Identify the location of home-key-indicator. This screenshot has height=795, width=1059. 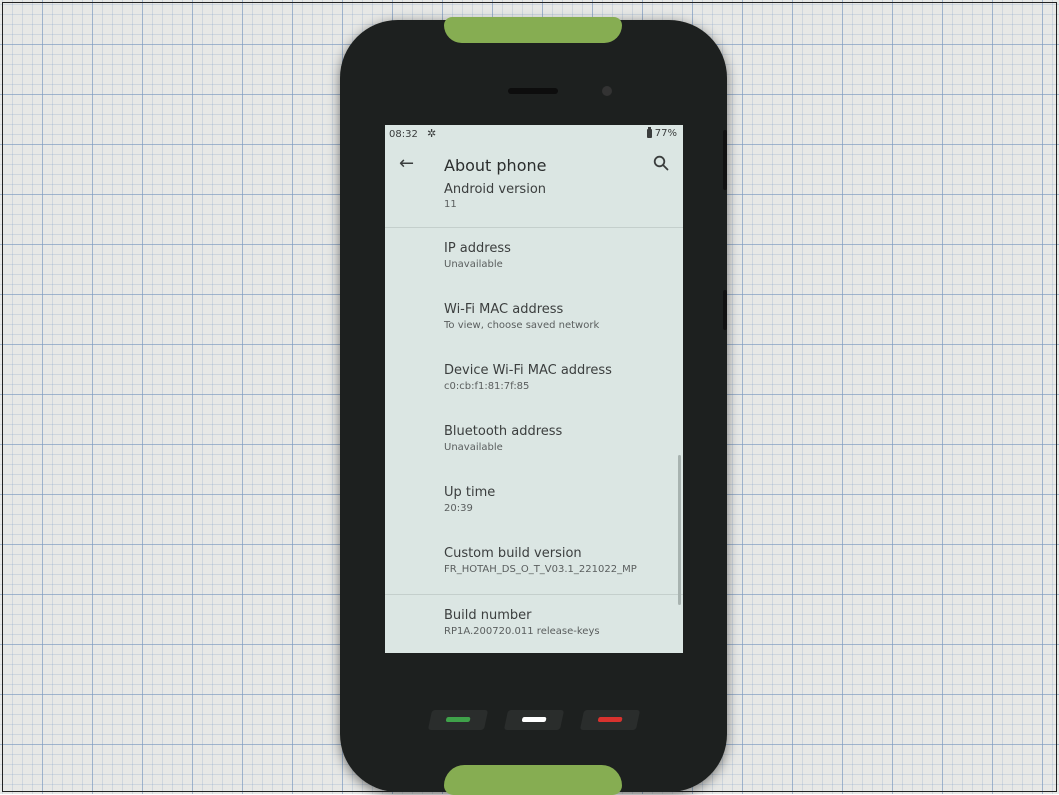
(534, 719).